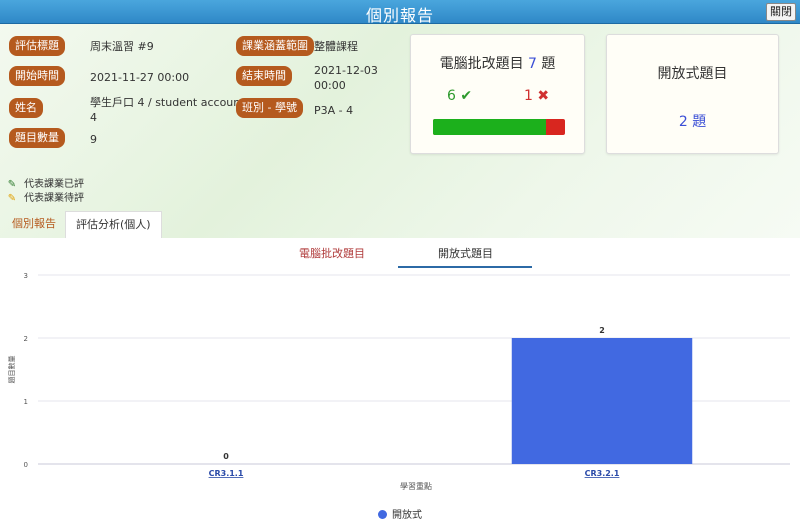  Describe the element at coordinates (382, 514) in the screenshot. I see `legend-dot-icon` at that location.